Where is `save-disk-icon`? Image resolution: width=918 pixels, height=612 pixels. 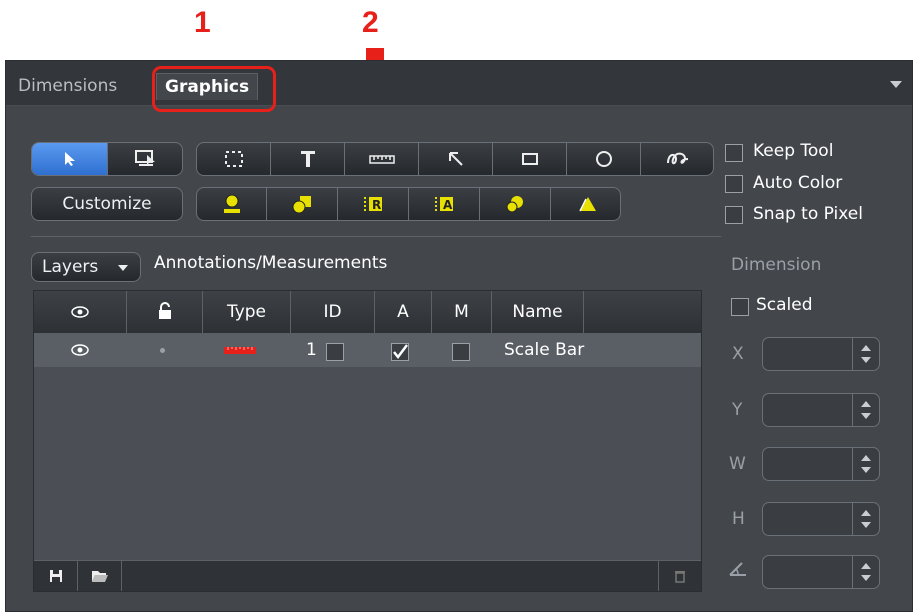 save-disk-icon is located at coordinates (55, 576).